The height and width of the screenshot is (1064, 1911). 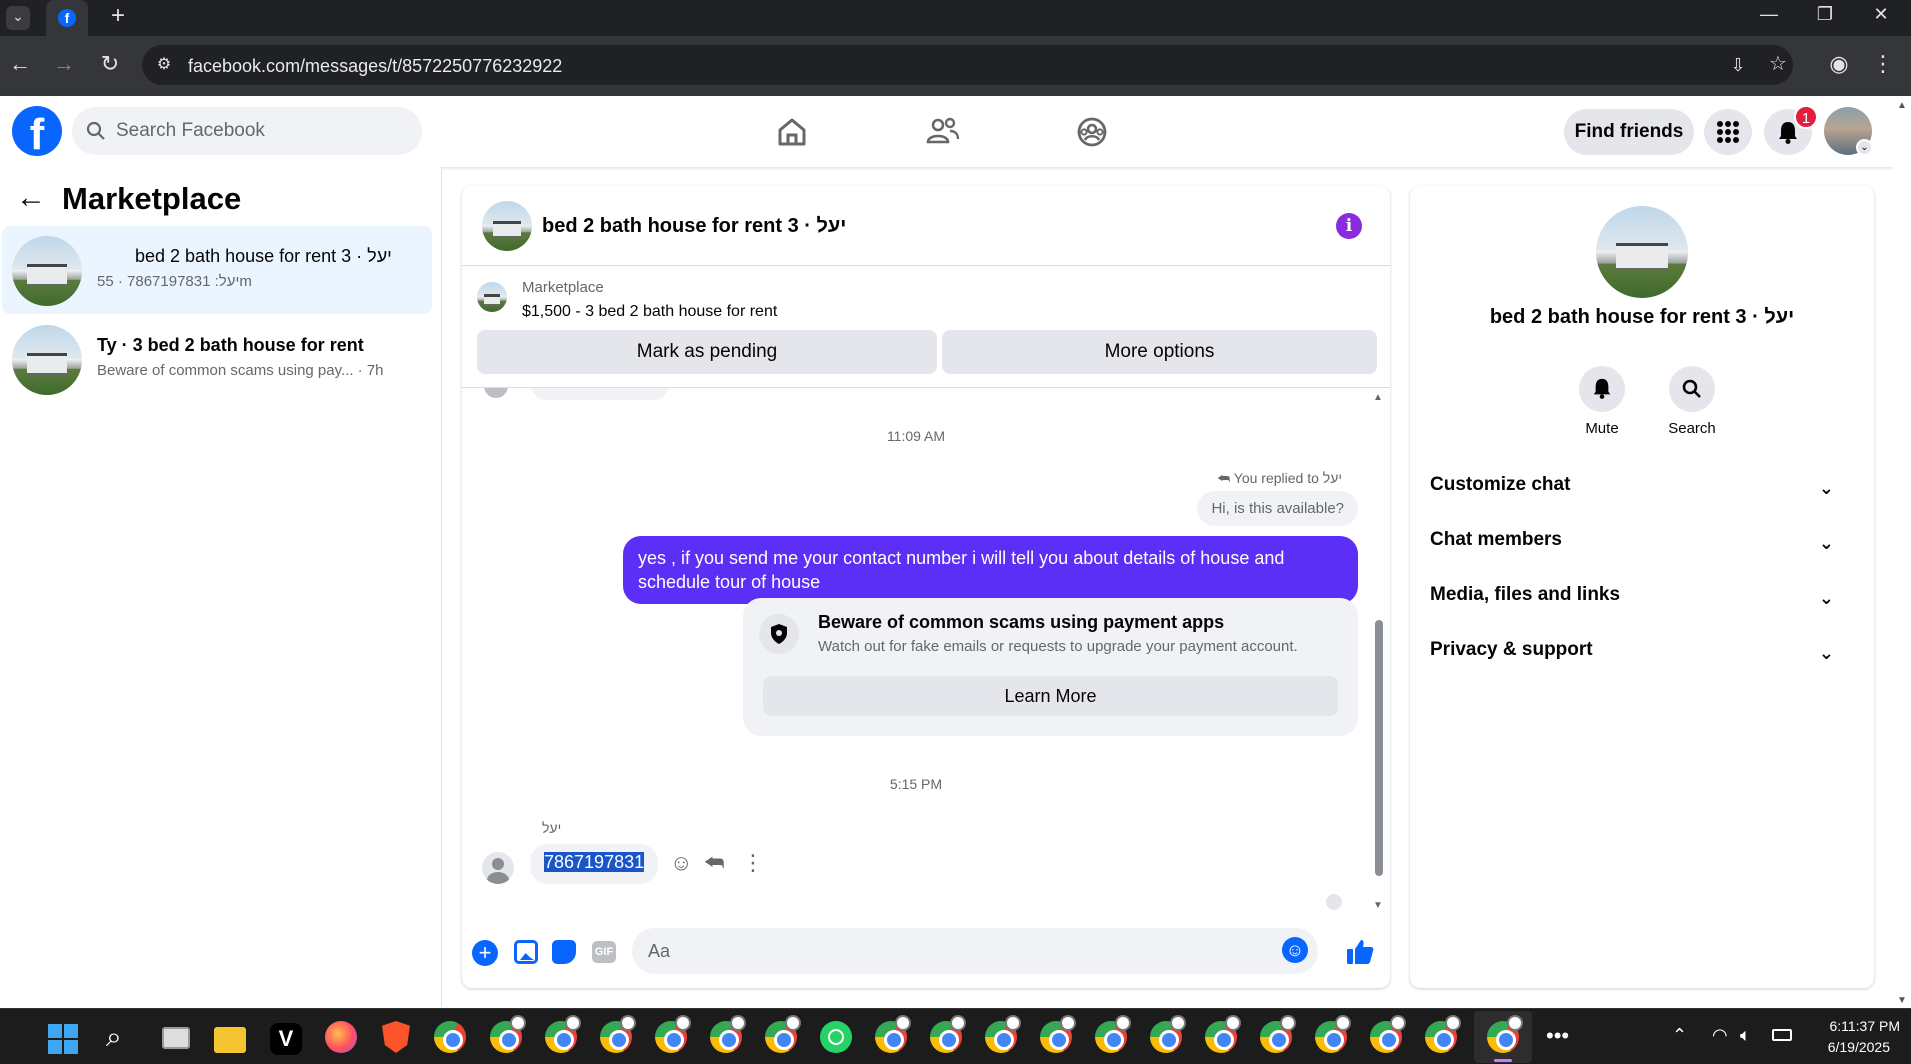 I want to click on message-scrollbar: ▲ ▼, so click(x=1378, y=654).